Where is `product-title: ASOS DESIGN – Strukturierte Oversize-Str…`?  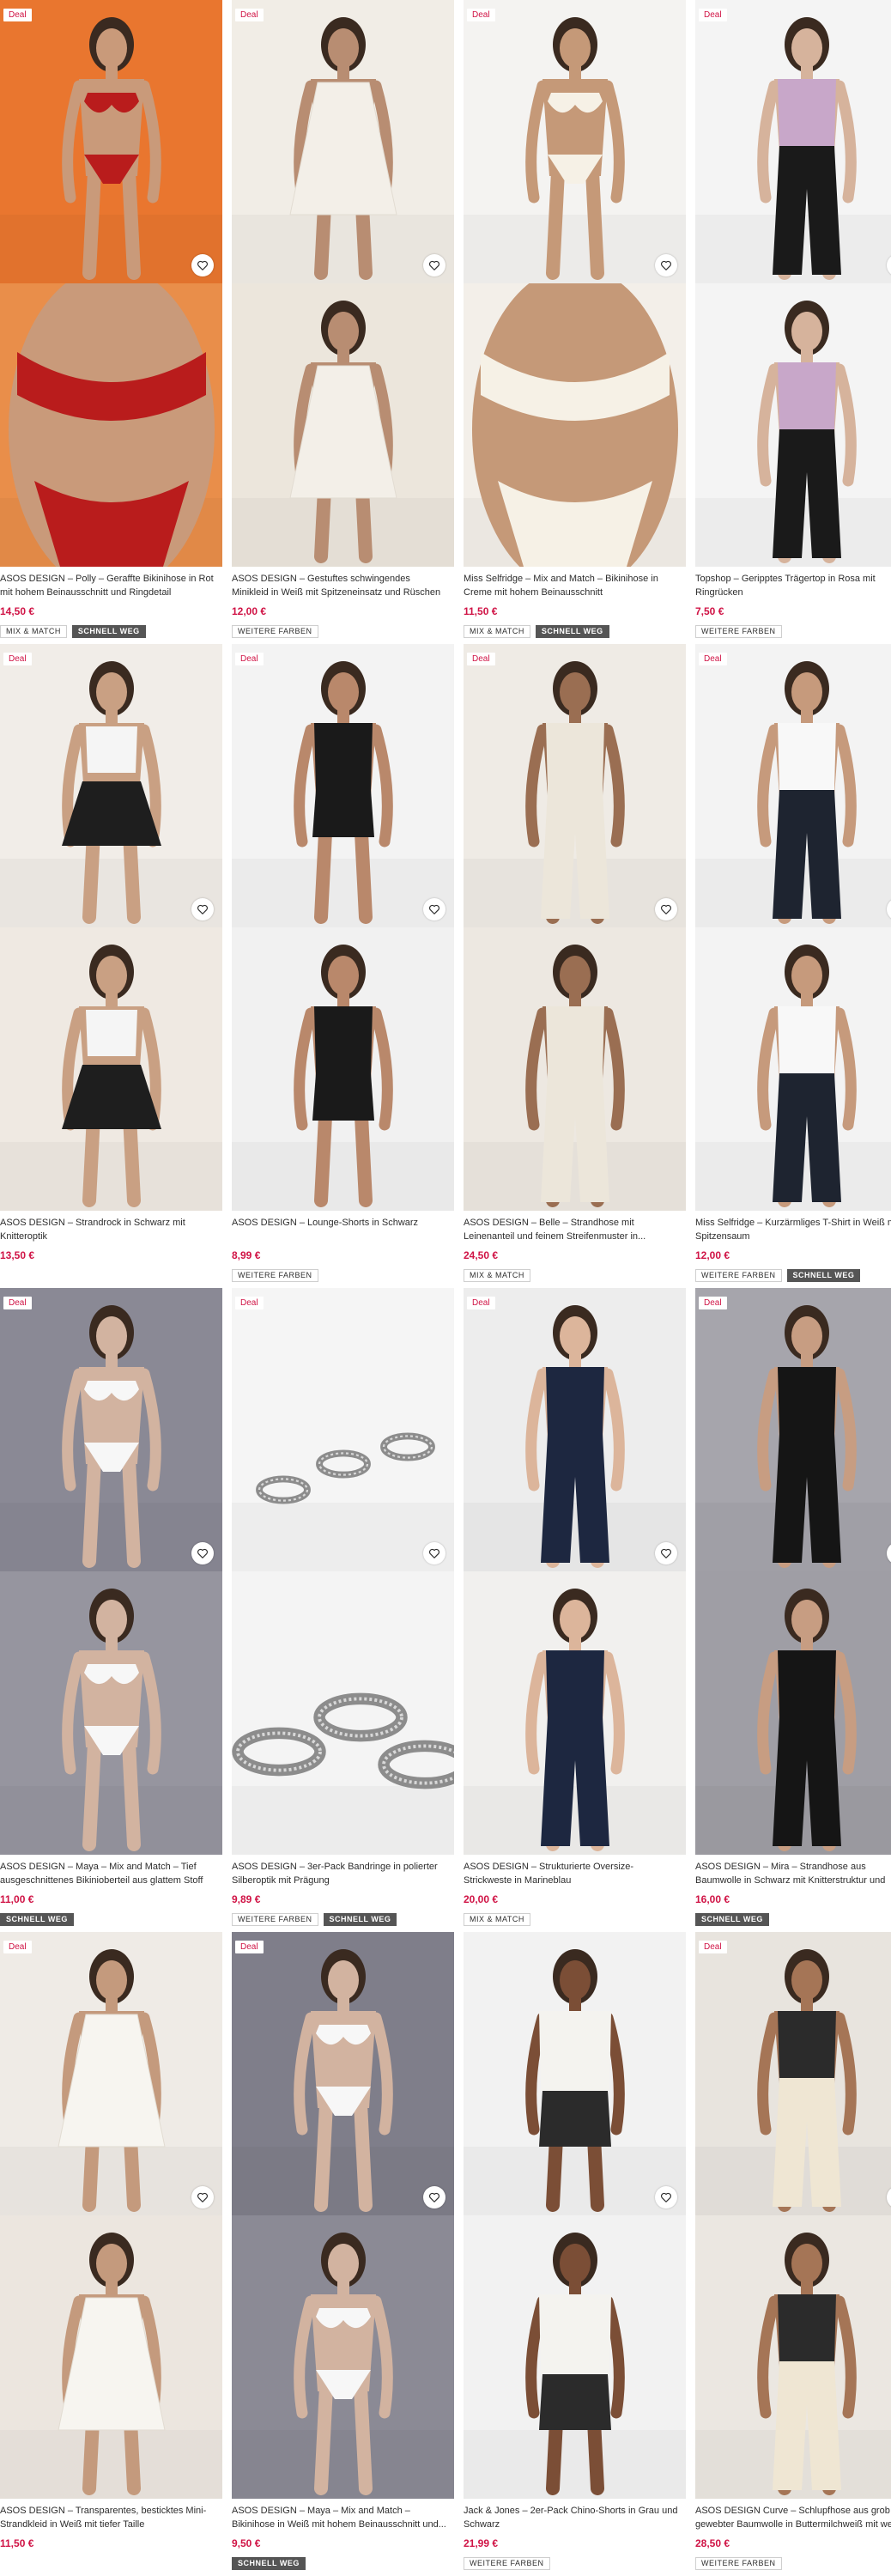 product-title: ASOS DESIGN – Strukturierte Oversize-Str… is located at coordinates (572, 1873).